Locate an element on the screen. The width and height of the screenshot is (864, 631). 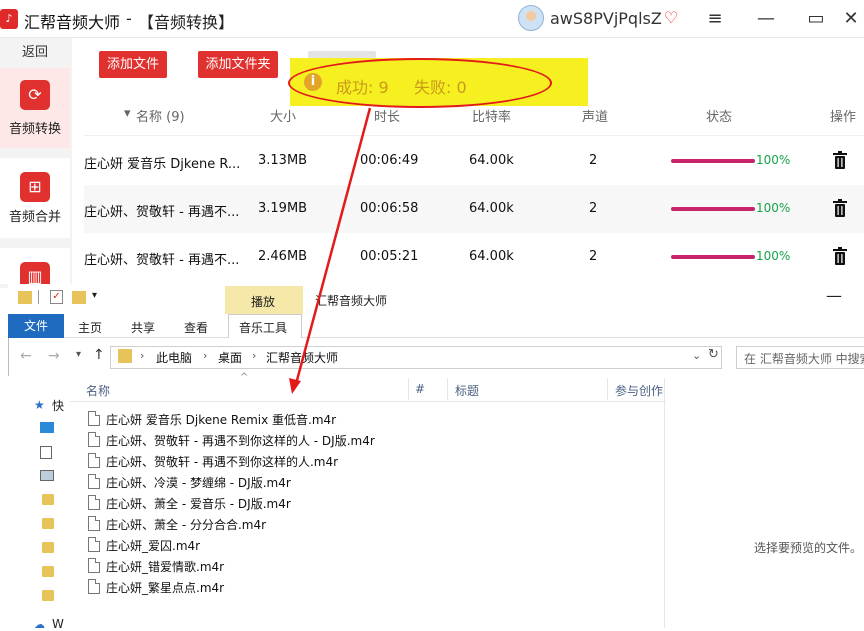
forward-arrow-icon: → is located at coordinates (54, 356).